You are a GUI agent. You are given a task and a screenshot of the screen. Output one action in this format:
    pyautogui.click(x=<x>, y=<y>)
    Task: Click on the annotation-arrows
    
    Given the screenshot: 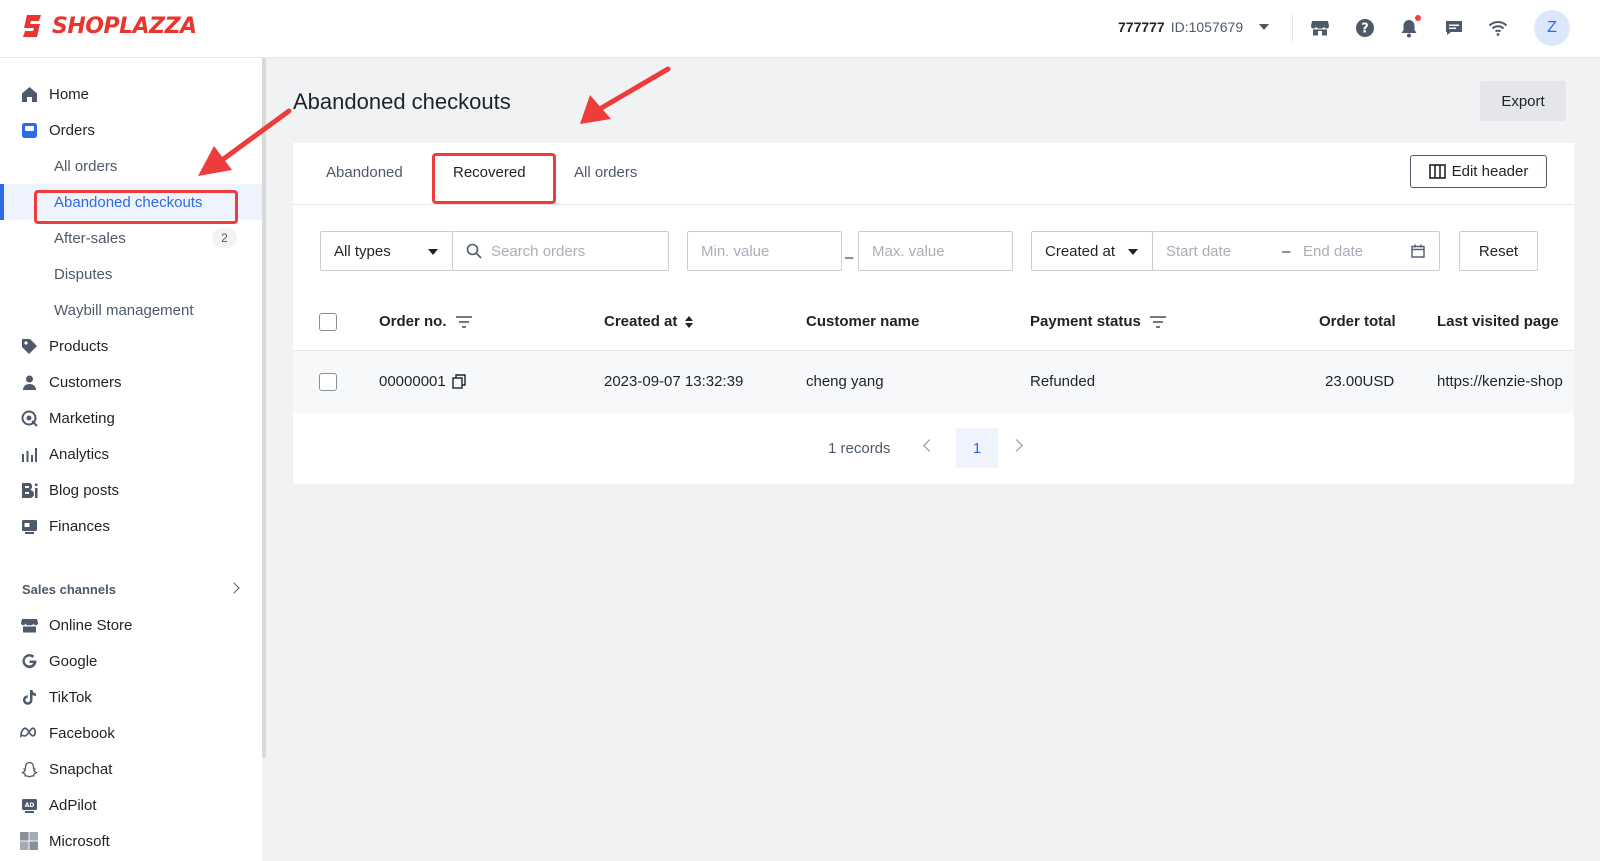 What is the action you would take?
    pyautogui.click(x=434, y=121)
    